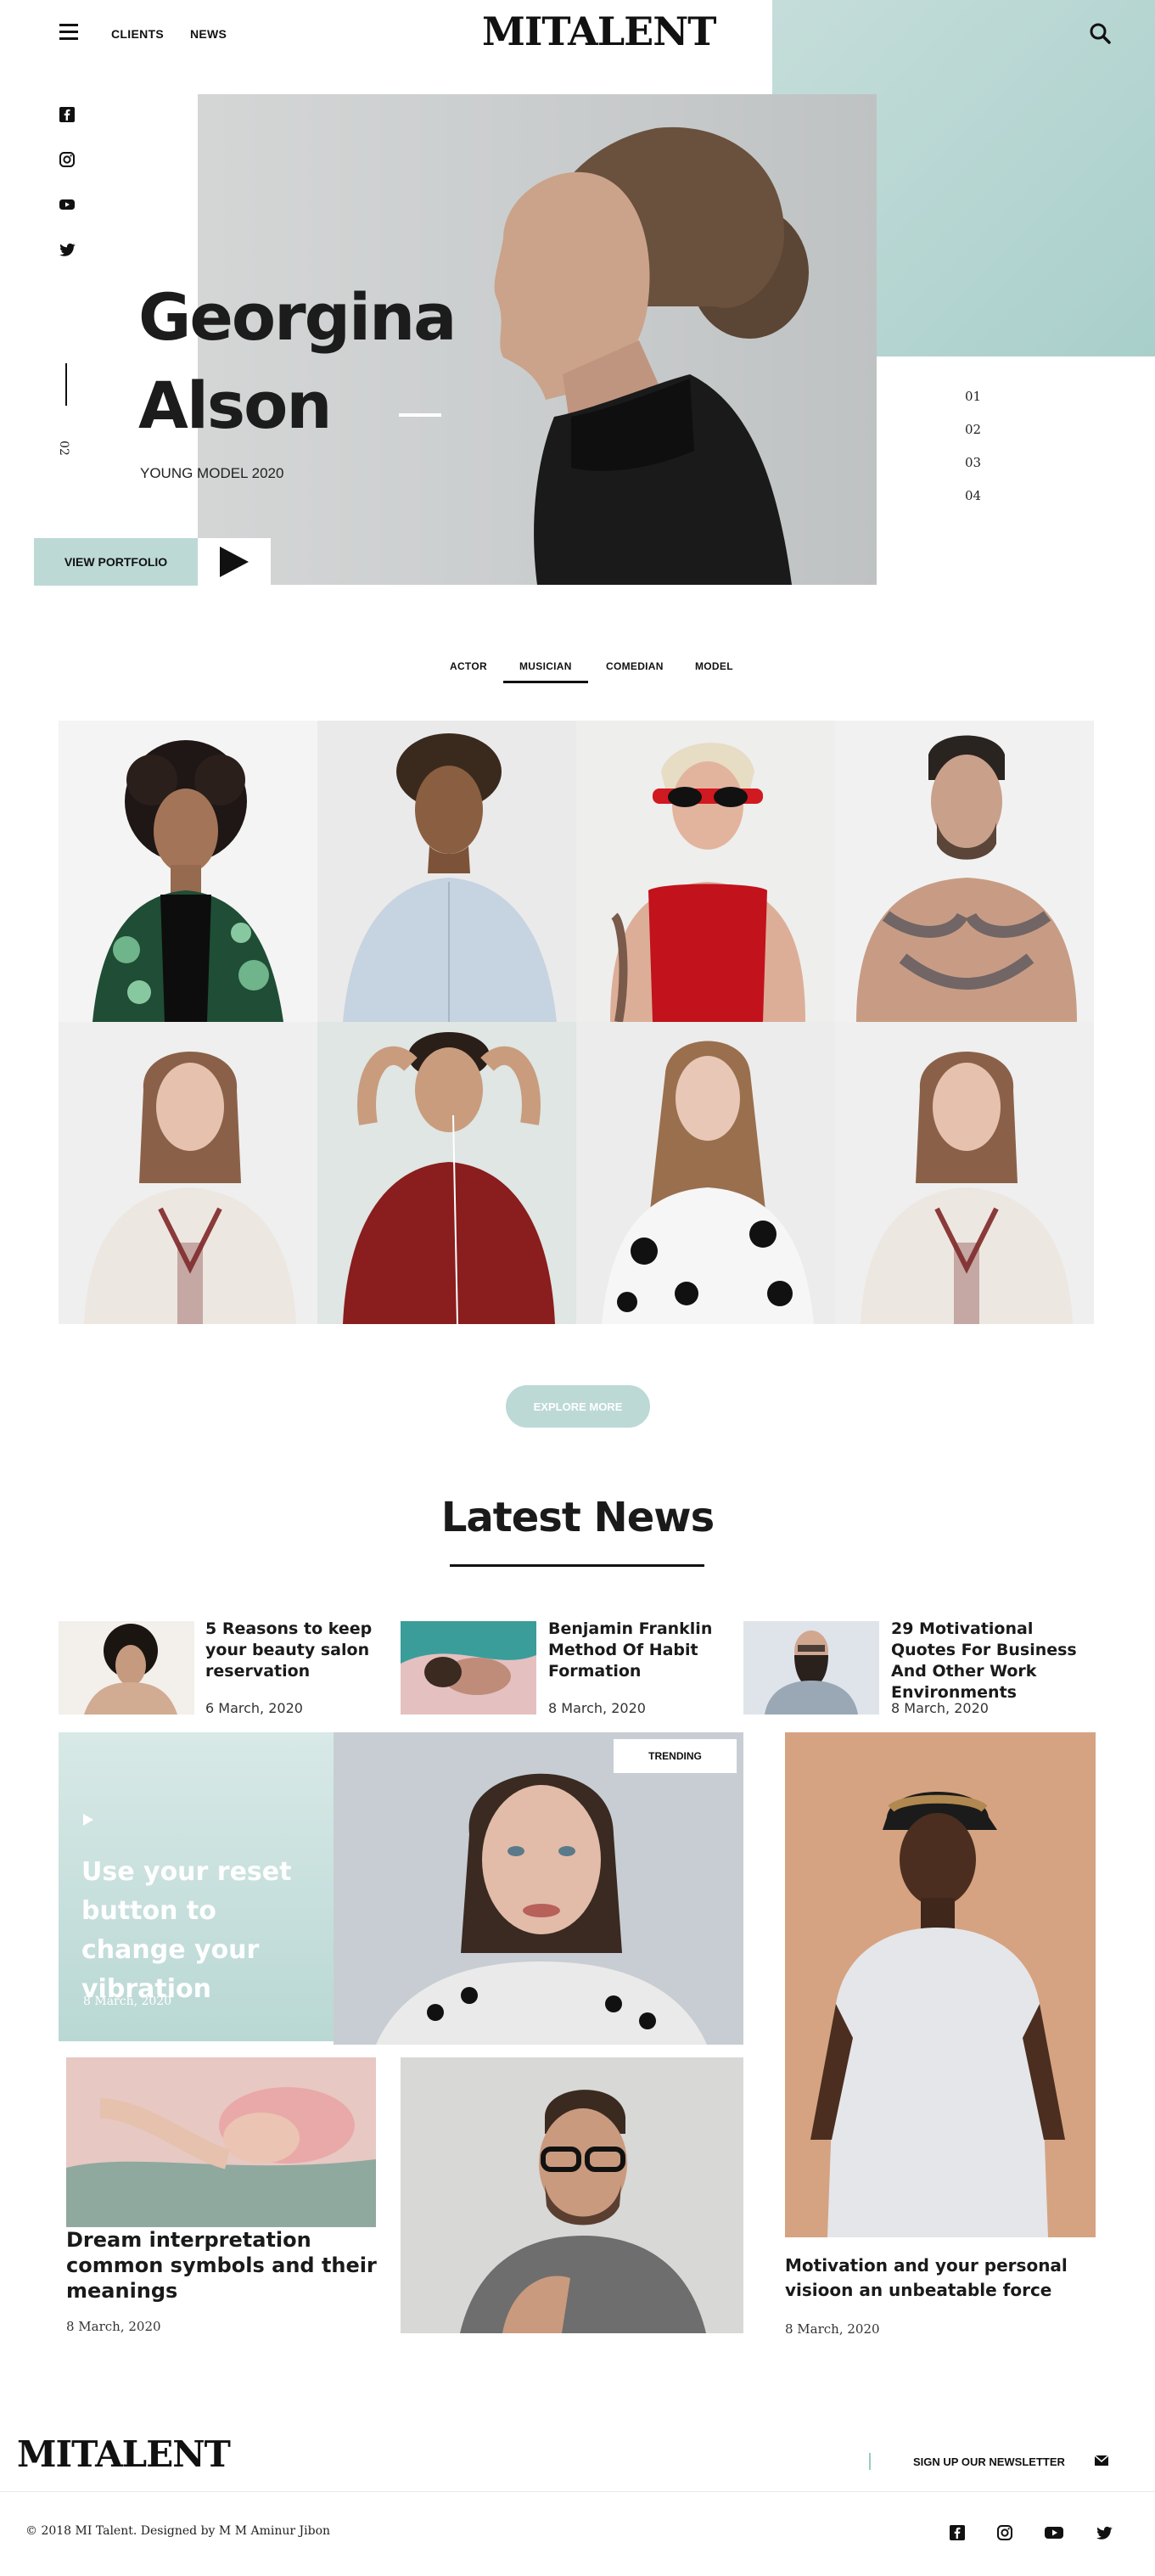 This screenshot has height=2576, width=1155. Describe the element at coordinates (68, 34) in the screenshot. I see `menu-icon` at that location.